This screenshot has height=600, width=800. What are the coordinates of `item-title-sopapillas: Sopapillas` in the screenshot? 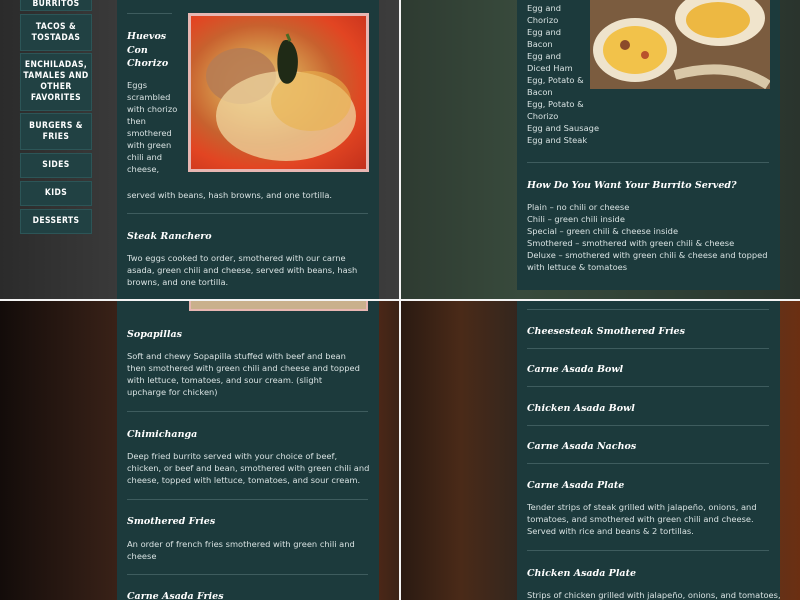 It's located at (154, 334).